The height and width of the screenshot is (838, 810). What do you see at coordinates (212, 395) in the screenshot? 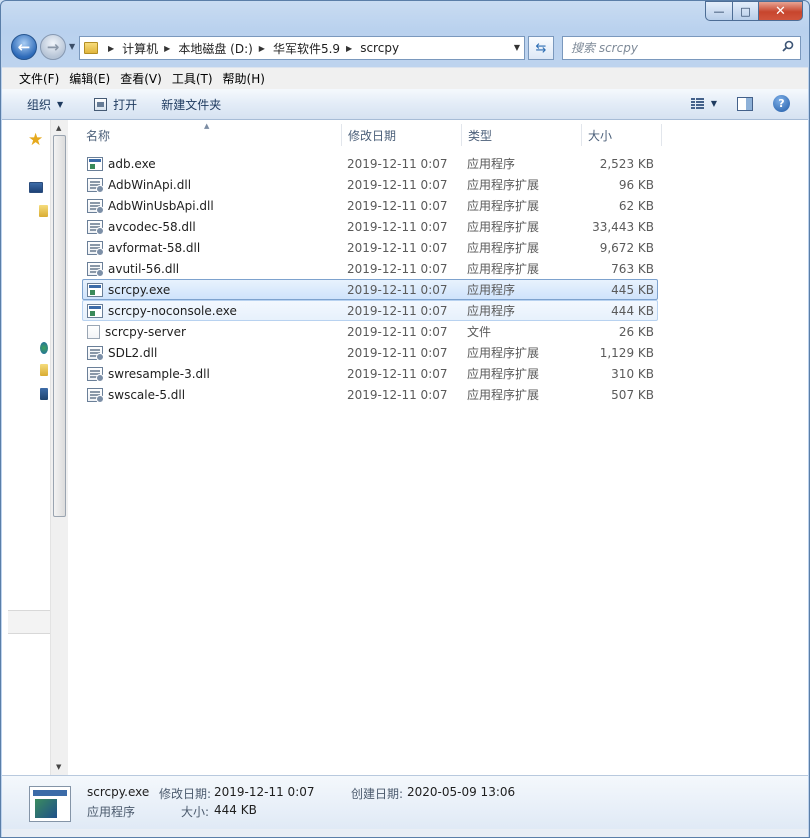
I see `file-name-cell: swscale-5.dll` at bounding box center [212, 395].